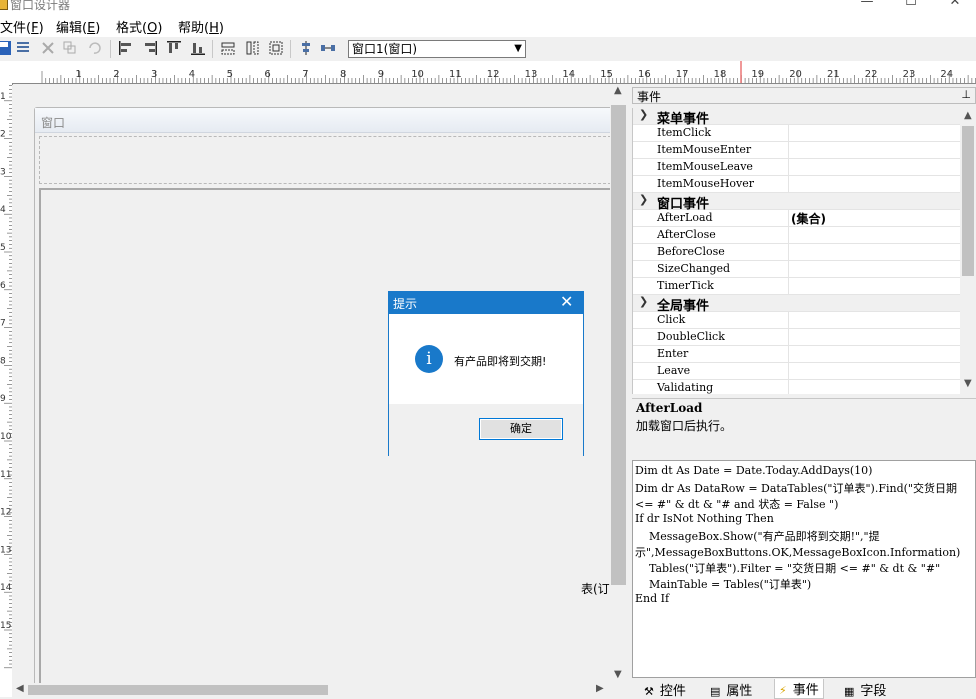 The width and height of the screenshot is (976, 699). What do you see at coordinates (797, 304) in the screenshot?
I see `category-row: ❯ 全局事件` at bounding box center [797, 304].